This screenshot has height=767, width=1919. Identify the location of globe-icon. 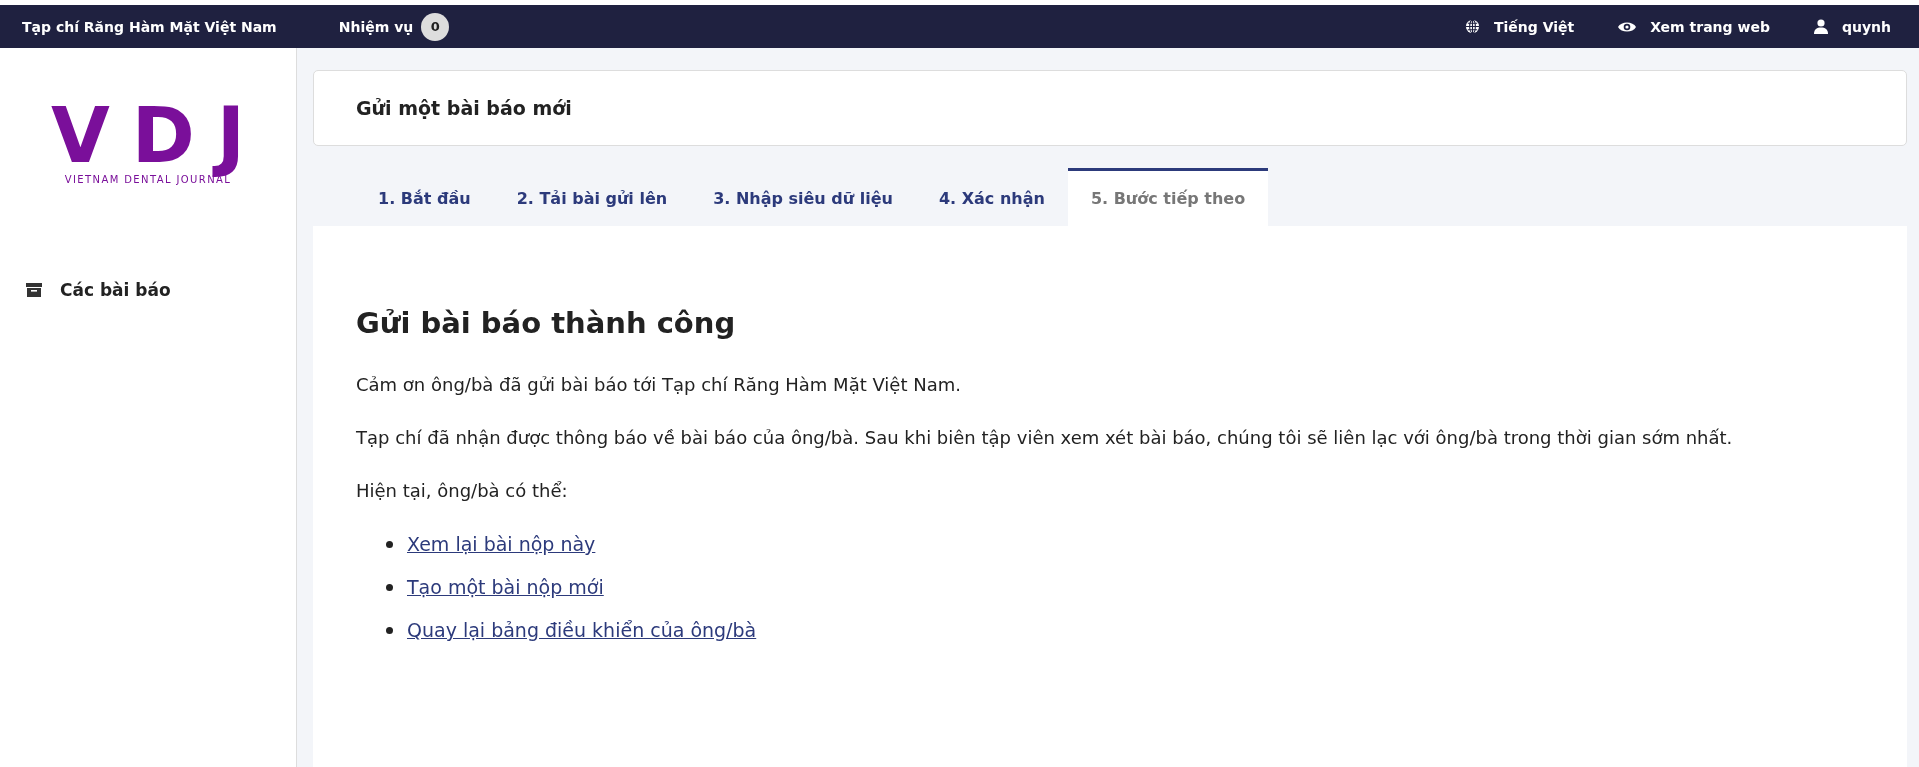
(1472, 26).